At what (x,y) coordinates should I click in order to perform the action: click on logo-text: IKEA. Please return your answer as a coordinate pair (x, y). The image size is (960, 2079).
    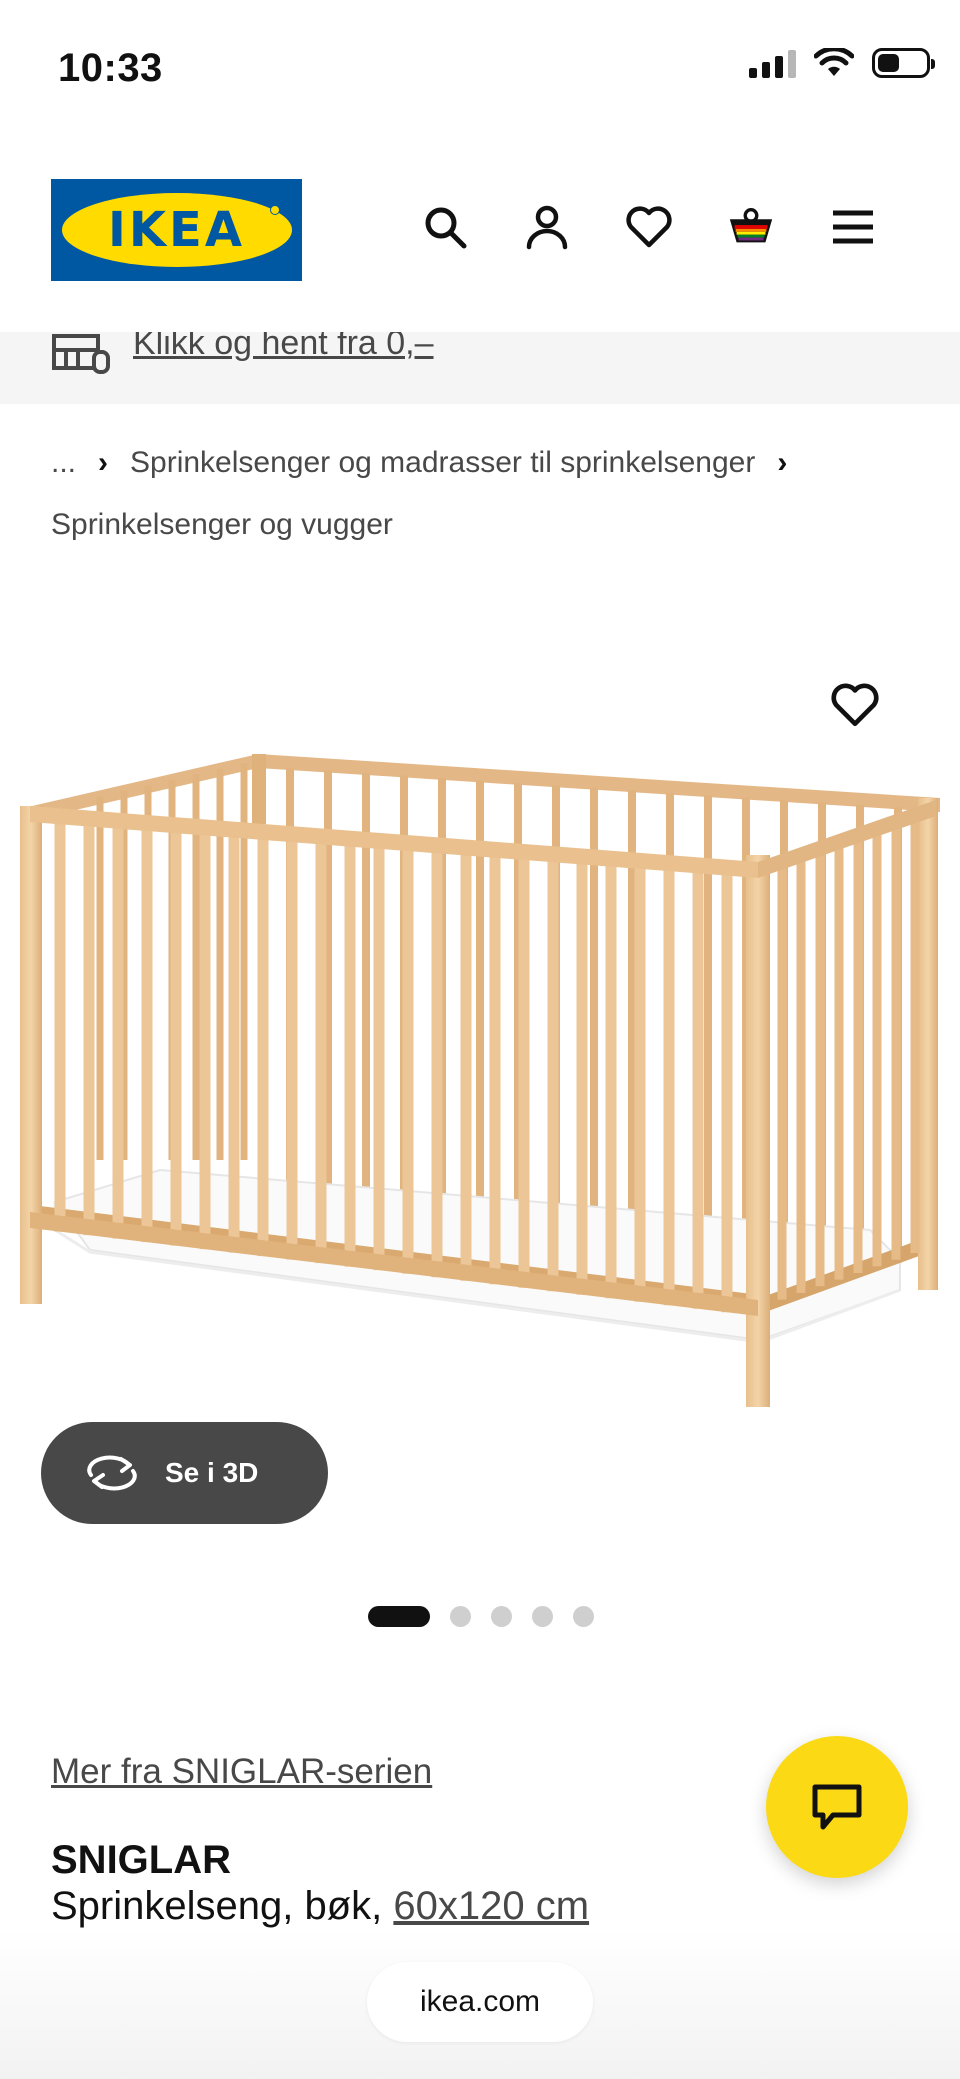
    Looking at the image, I should click on (176, 230).